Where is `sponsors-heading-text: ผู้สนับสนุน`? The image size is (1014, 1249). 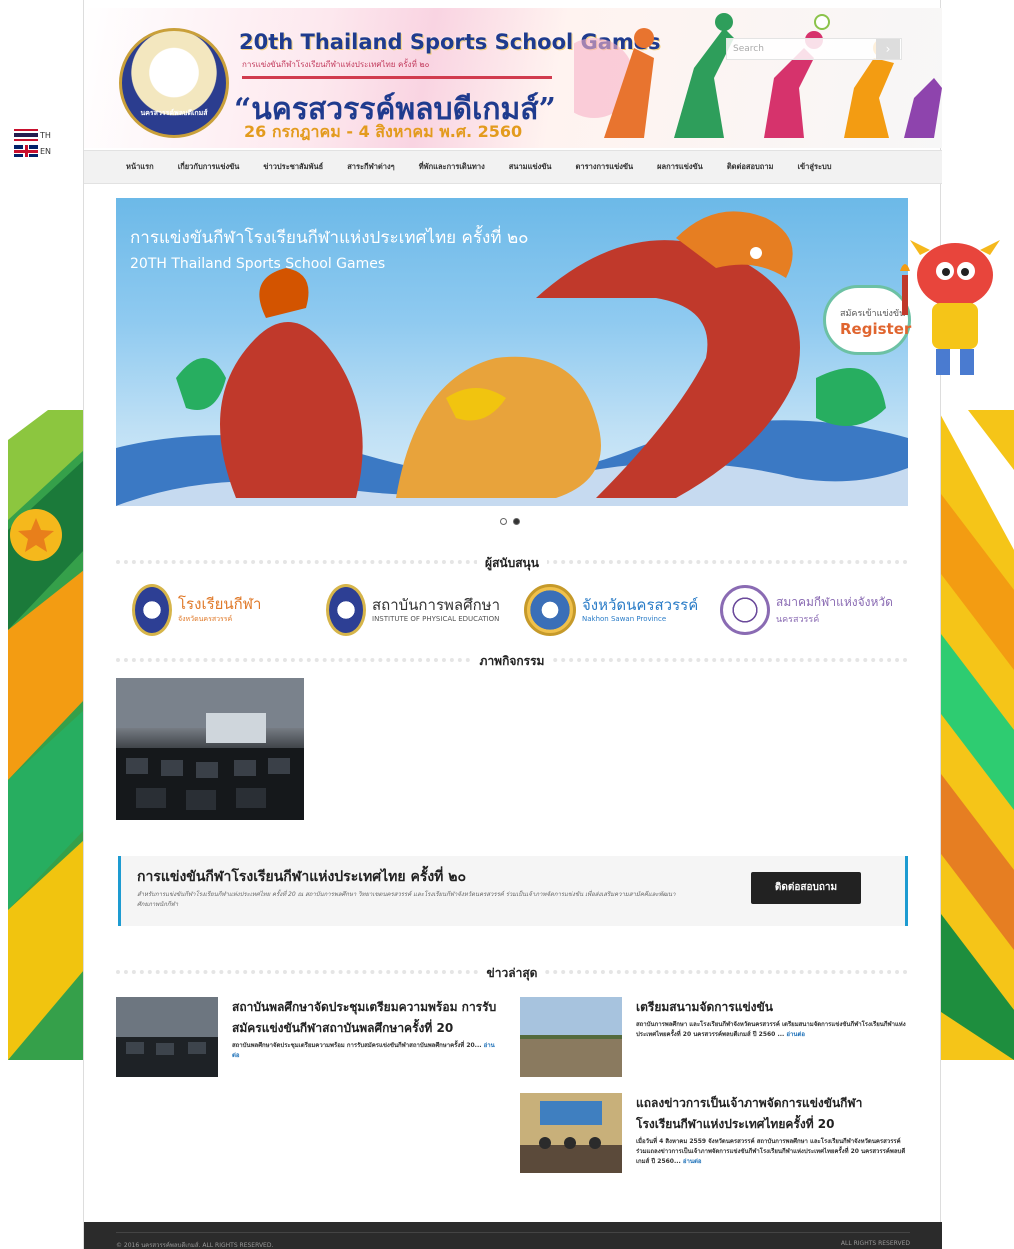
sponsors-heading-text: ผู้สนับสนุน is located at coordinates (512, 563).